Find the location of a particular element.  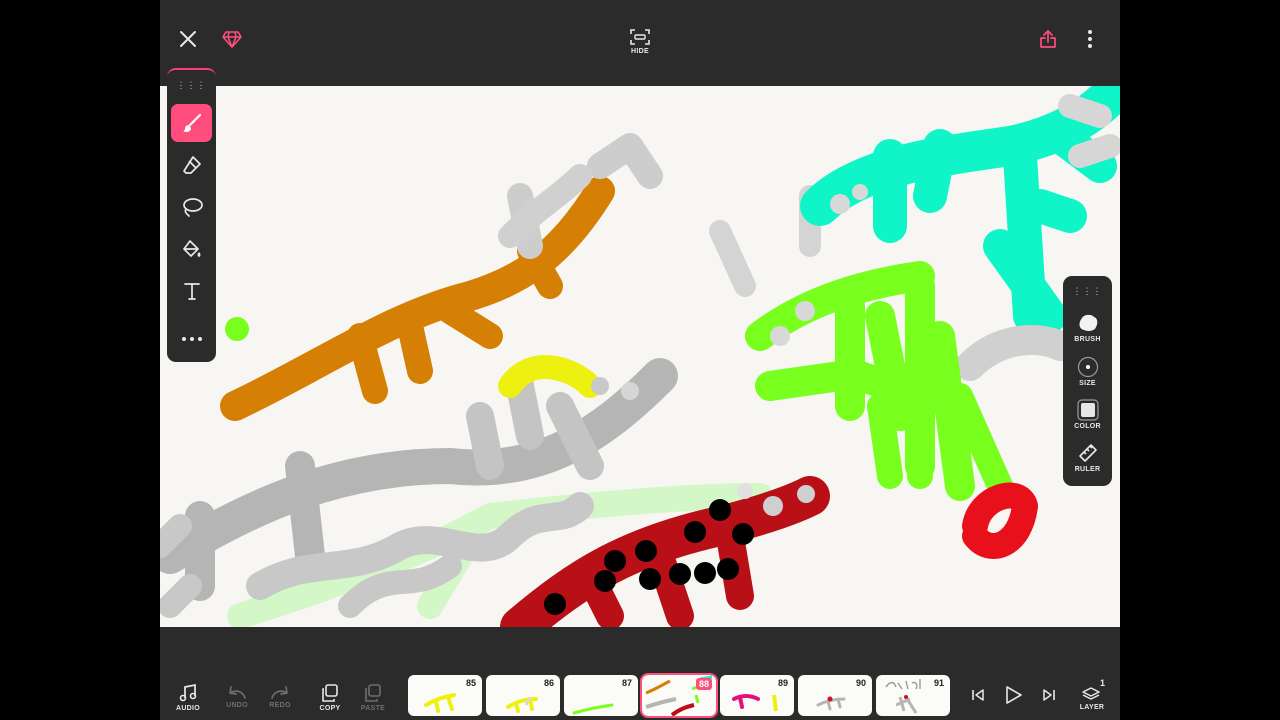

share-icon is located at coordinates (1048, 39).